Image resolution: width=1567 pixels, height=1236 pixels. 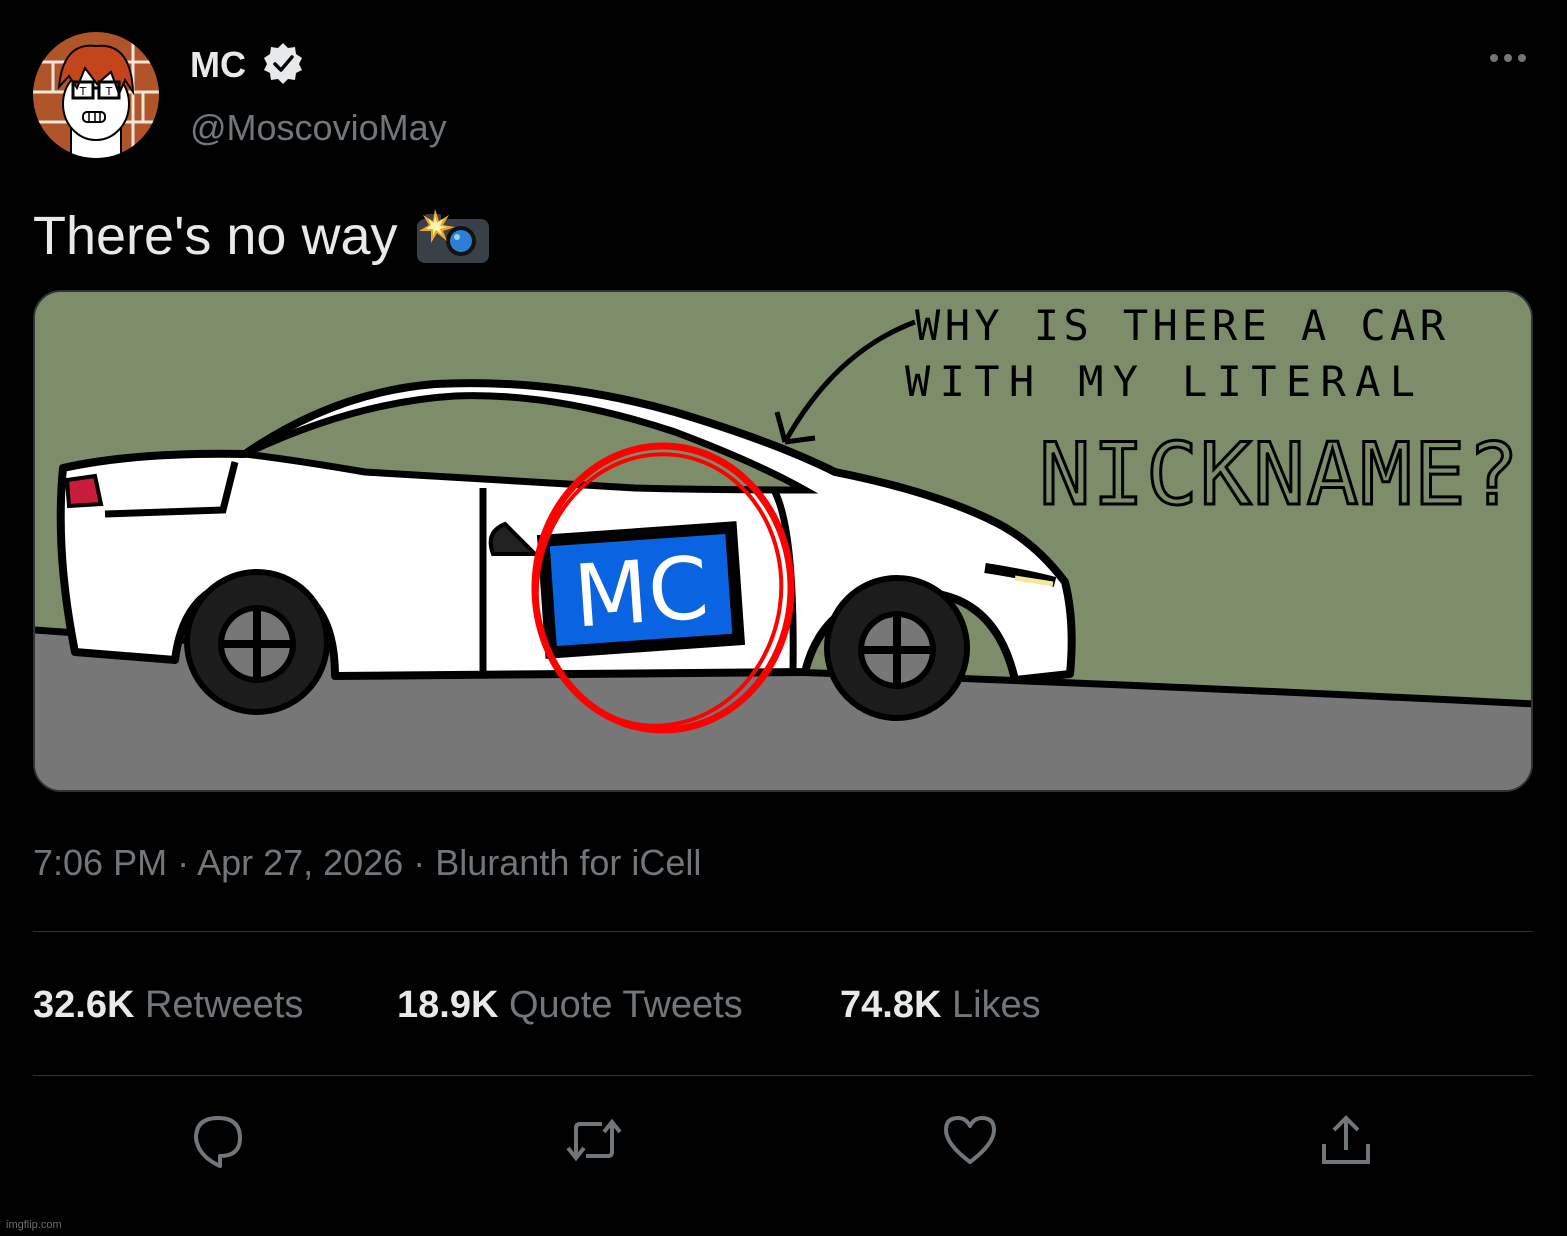 I want to click on tweet-source: Bluranth for iCell, so click(x=568, y=862).